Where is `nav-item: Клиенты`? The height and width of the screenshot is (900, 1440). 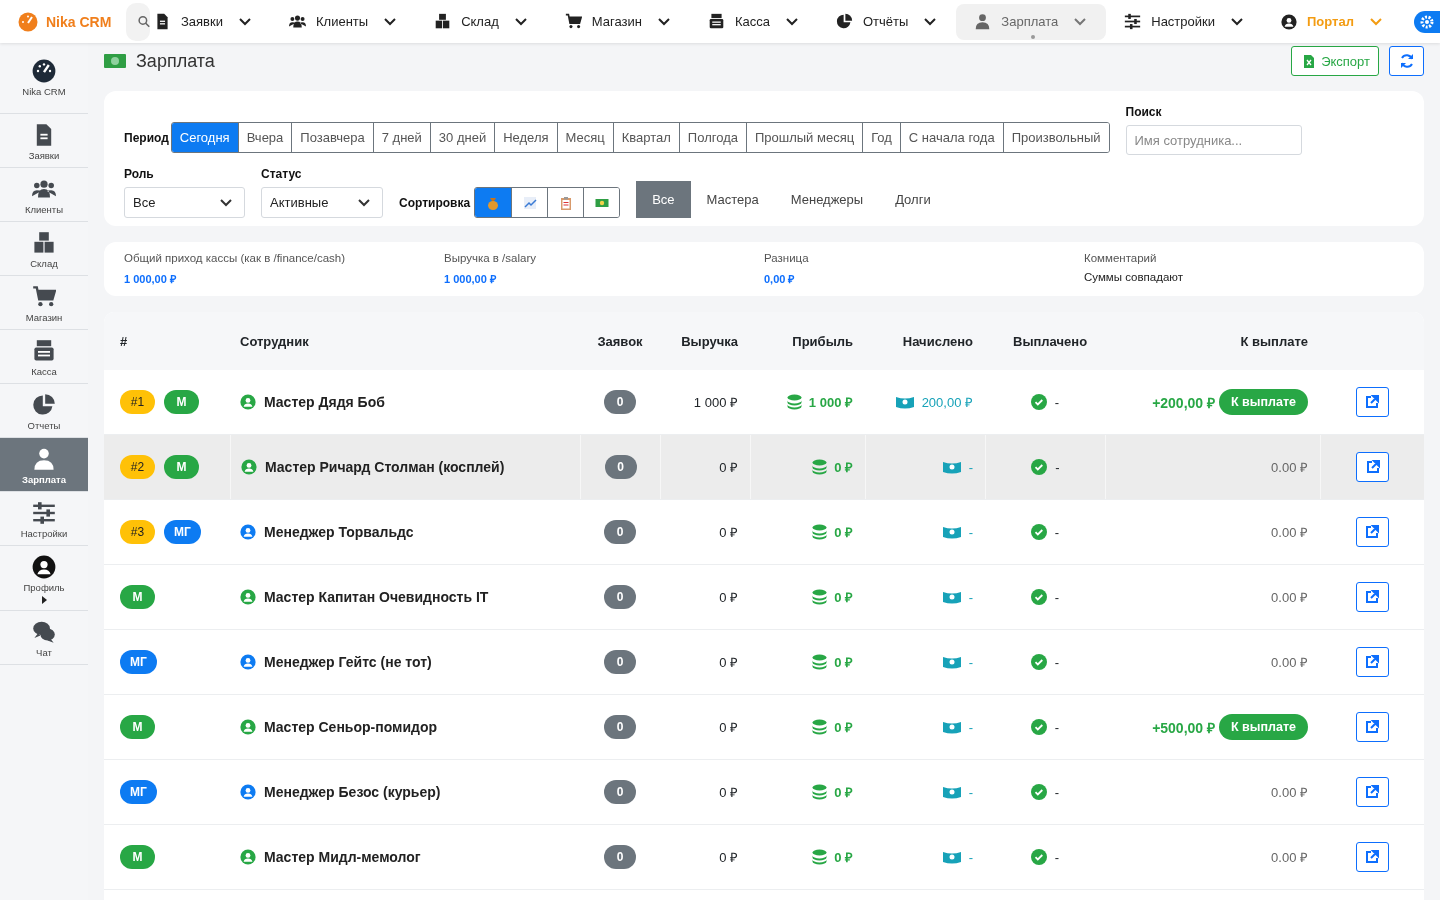 nav-item: Клиенты is located at coordinates (344, 21).